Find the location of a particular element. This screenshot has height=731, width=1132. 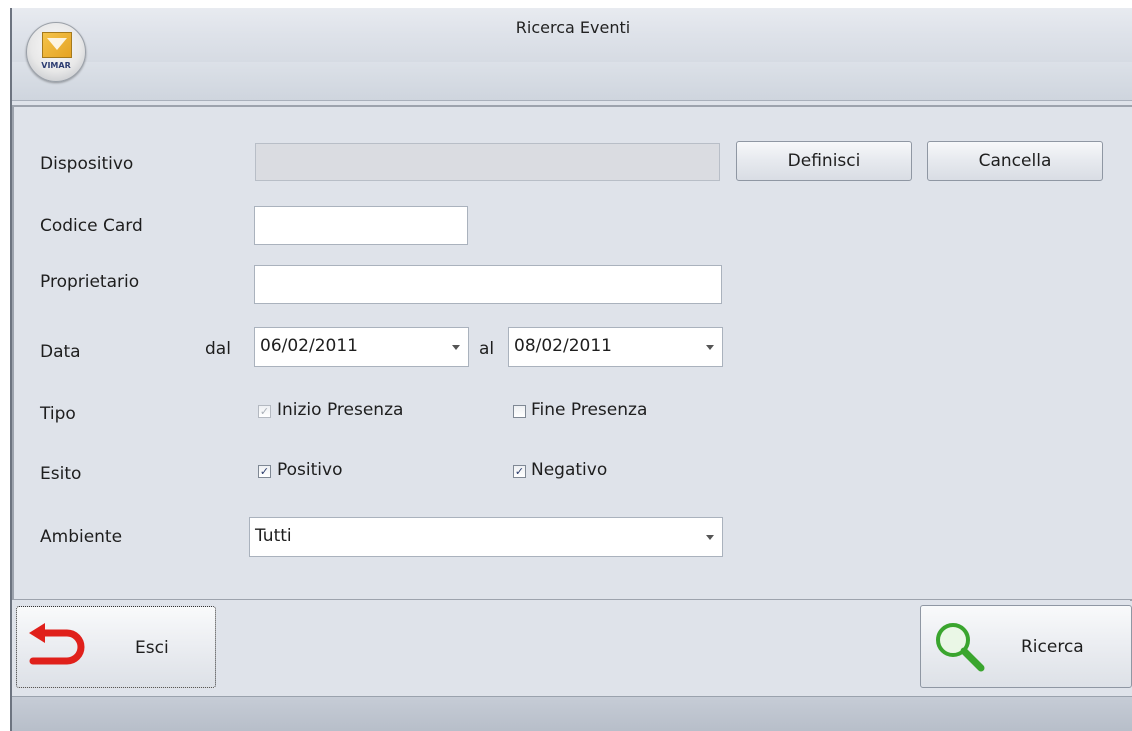

search-button-label: Ricerca is located at coordinates (1052, 647).